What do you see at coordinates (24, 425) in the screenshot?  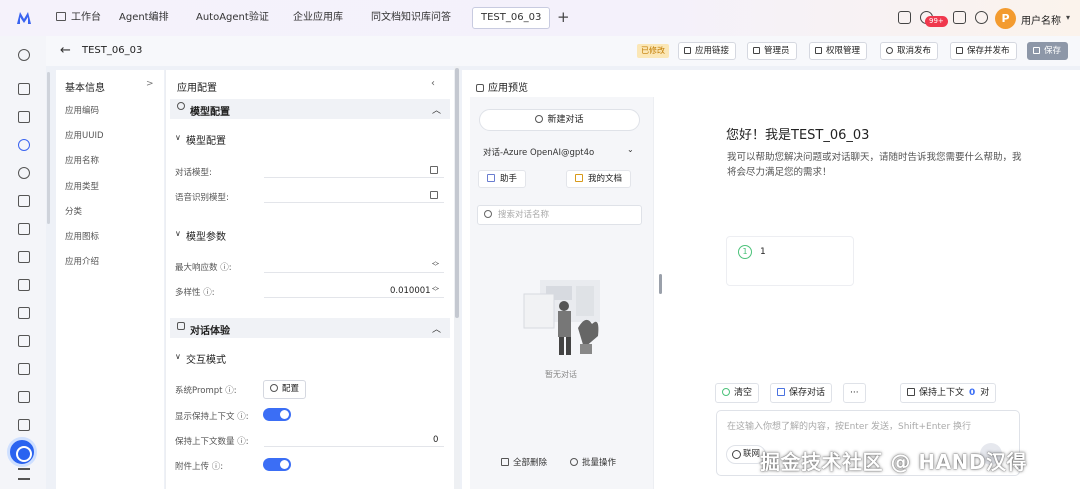 I see `list-icon` at bounding box center [24, 425].